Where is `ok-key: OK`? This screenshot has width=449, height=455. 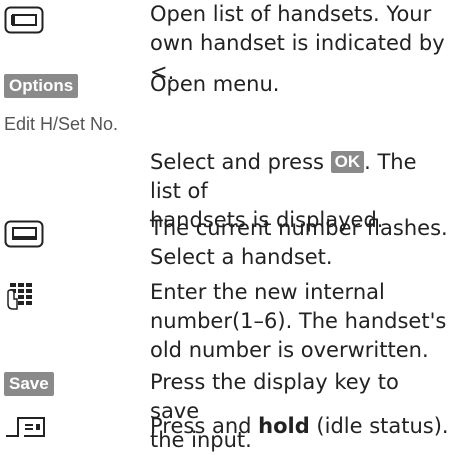 ok-key: OK is located at coordinates (347, 162).